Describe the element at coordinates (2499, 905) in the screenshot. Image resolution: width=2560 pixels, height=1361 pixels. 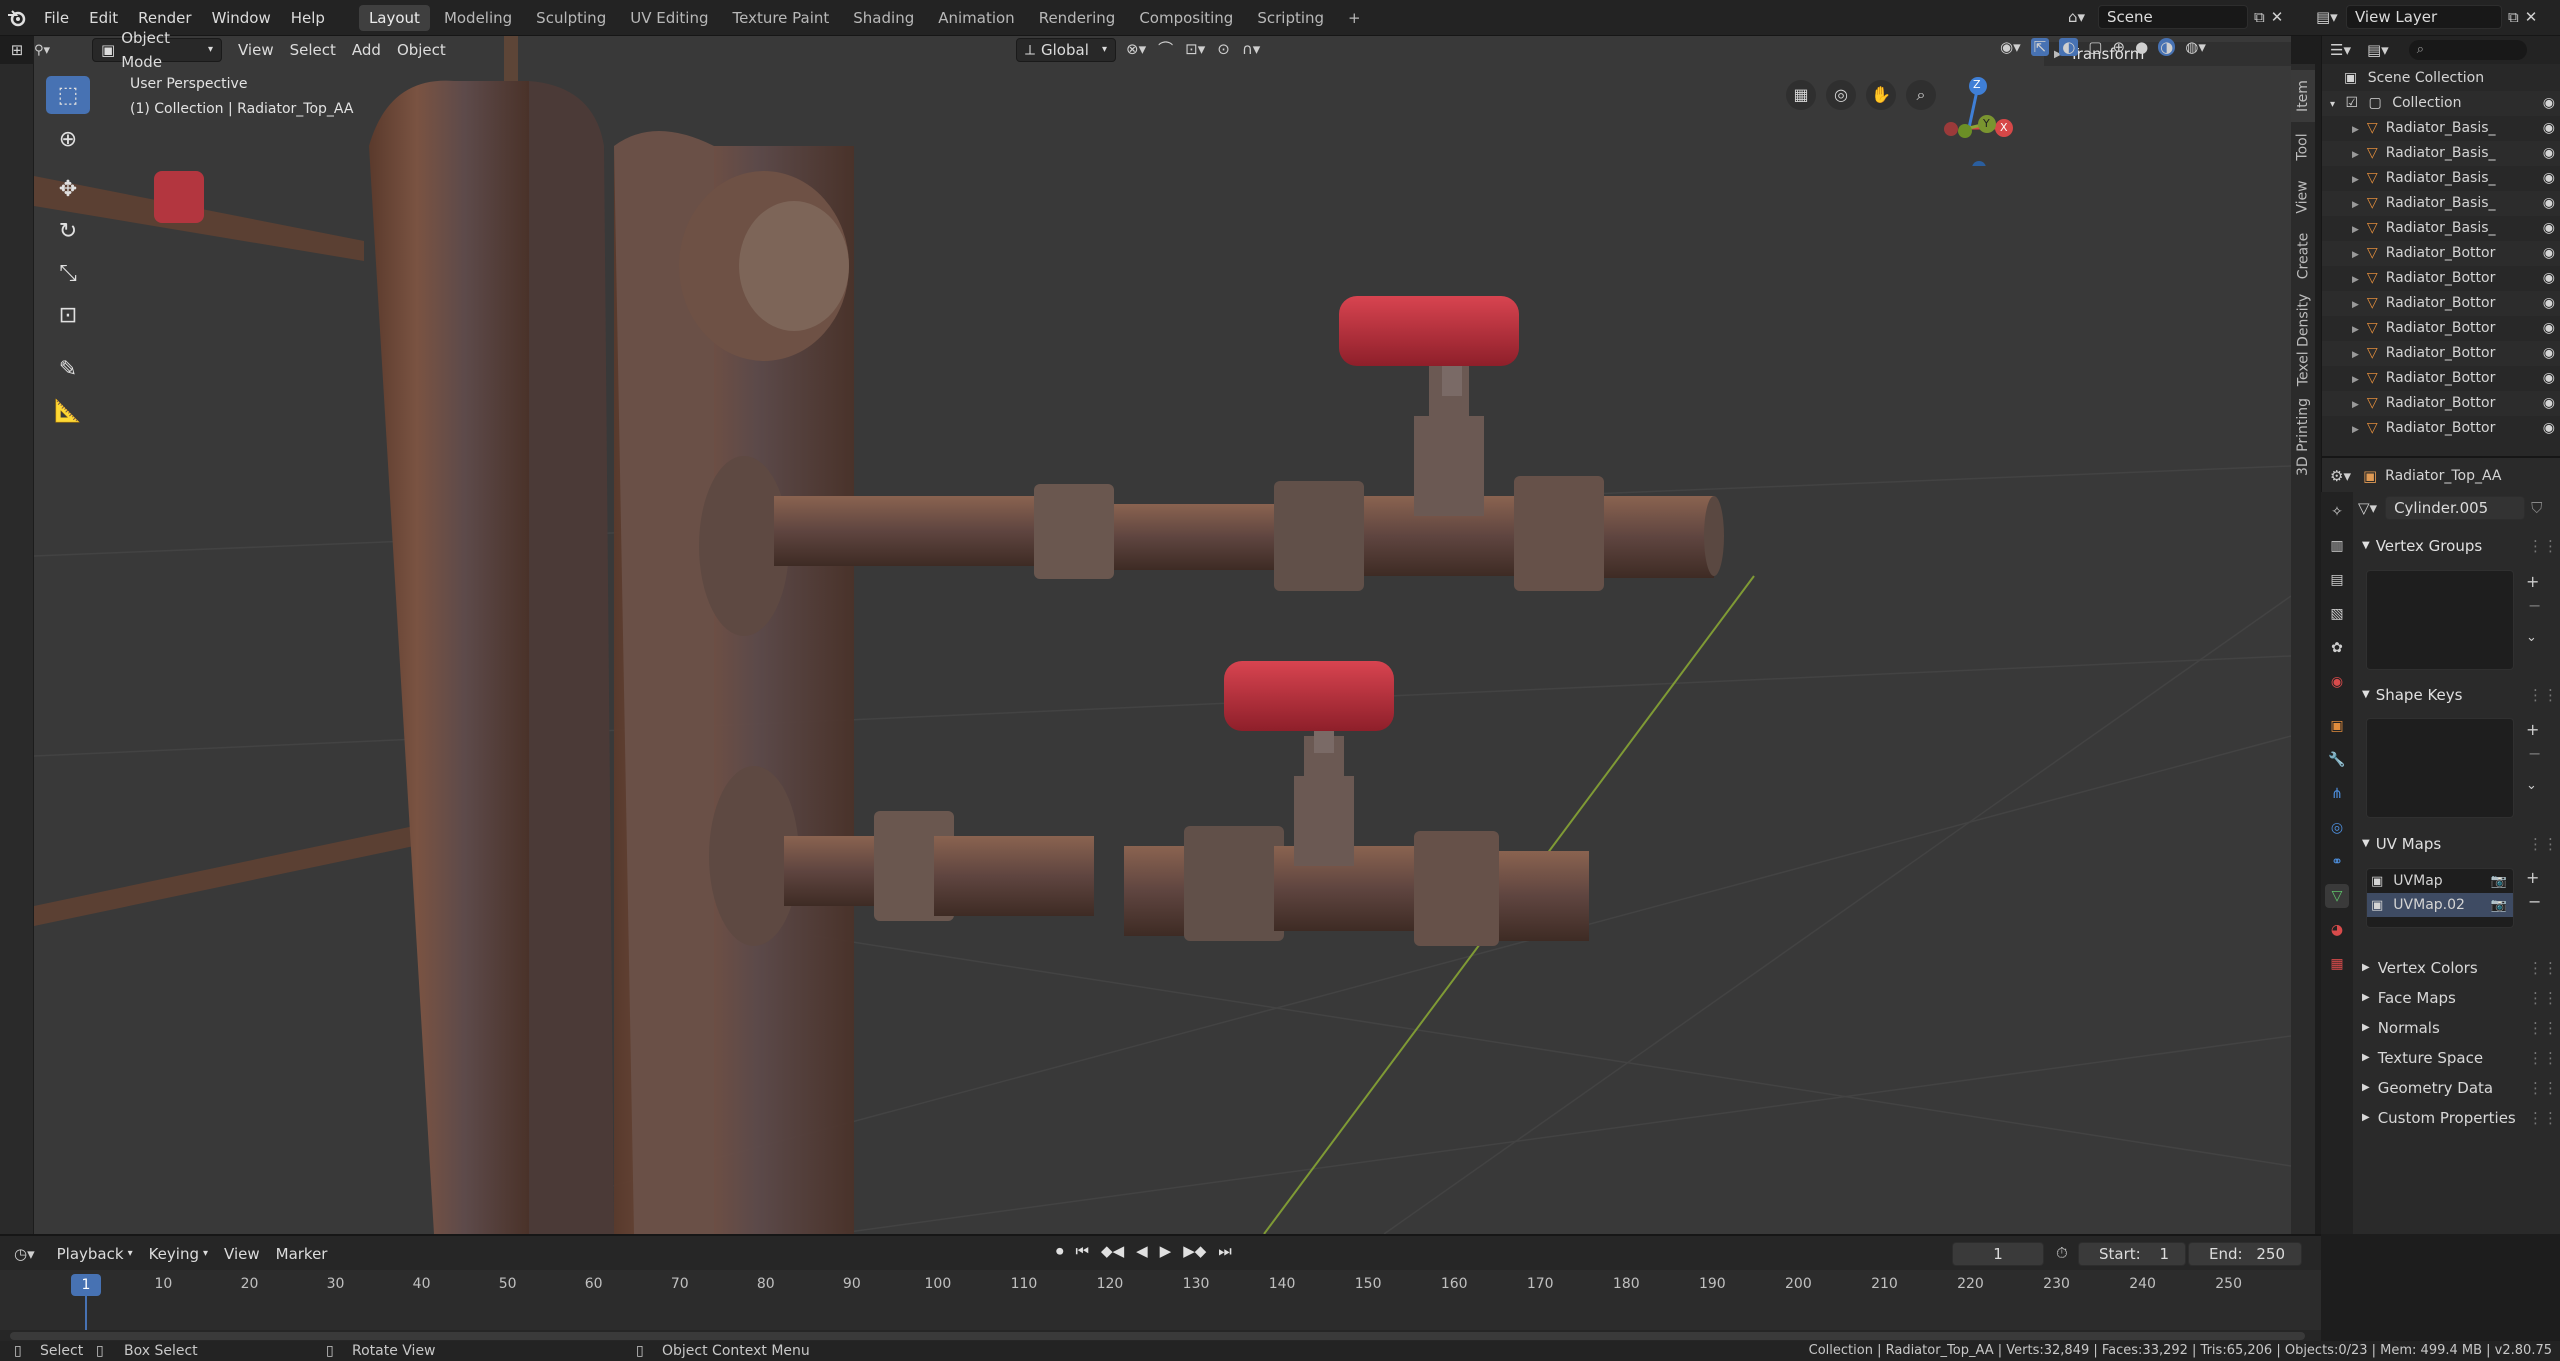
I see `render-camera-icon: 📷` at that location.